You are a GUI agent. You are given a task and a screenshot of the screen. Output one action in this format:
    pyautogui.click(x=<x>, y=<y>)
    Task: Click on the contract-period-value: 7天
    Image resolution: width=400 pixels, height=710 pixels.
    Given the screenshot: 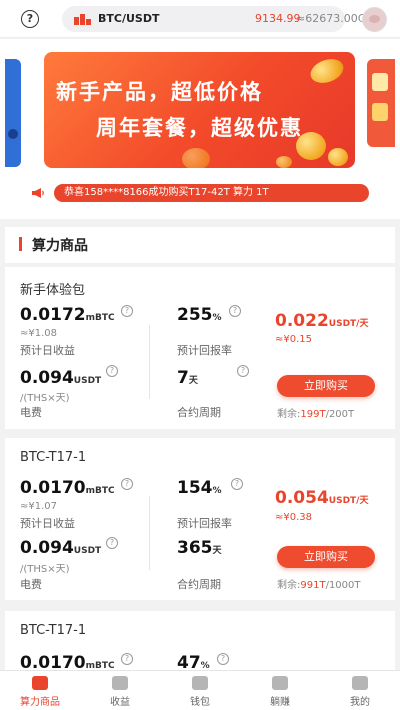 What is the action you would take?
    pyautogui.click(x=187, y=378)
    